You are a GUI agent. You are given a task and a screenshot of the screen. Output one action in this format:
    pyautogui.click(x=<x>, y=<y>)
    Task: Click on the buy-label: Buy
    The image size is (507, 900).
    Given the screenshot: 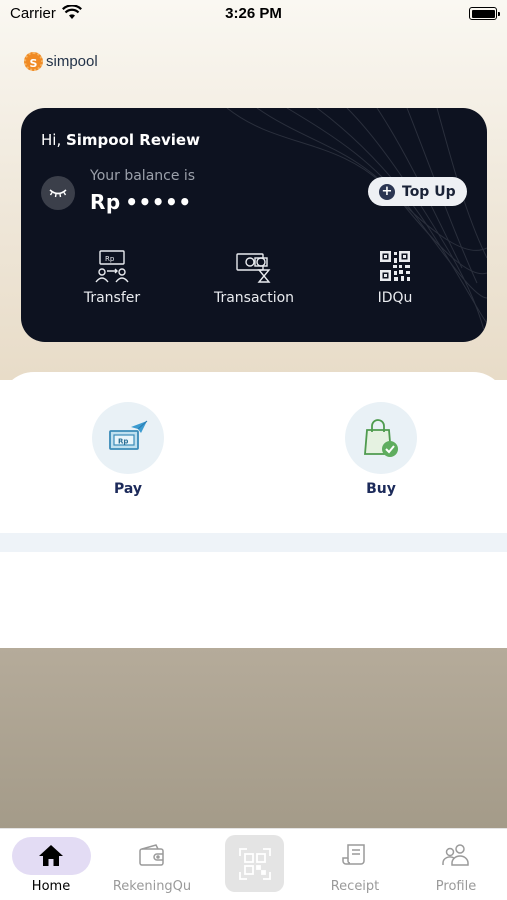 What is the action you would take?
    pyautogui.click(x=381, y=489)
    